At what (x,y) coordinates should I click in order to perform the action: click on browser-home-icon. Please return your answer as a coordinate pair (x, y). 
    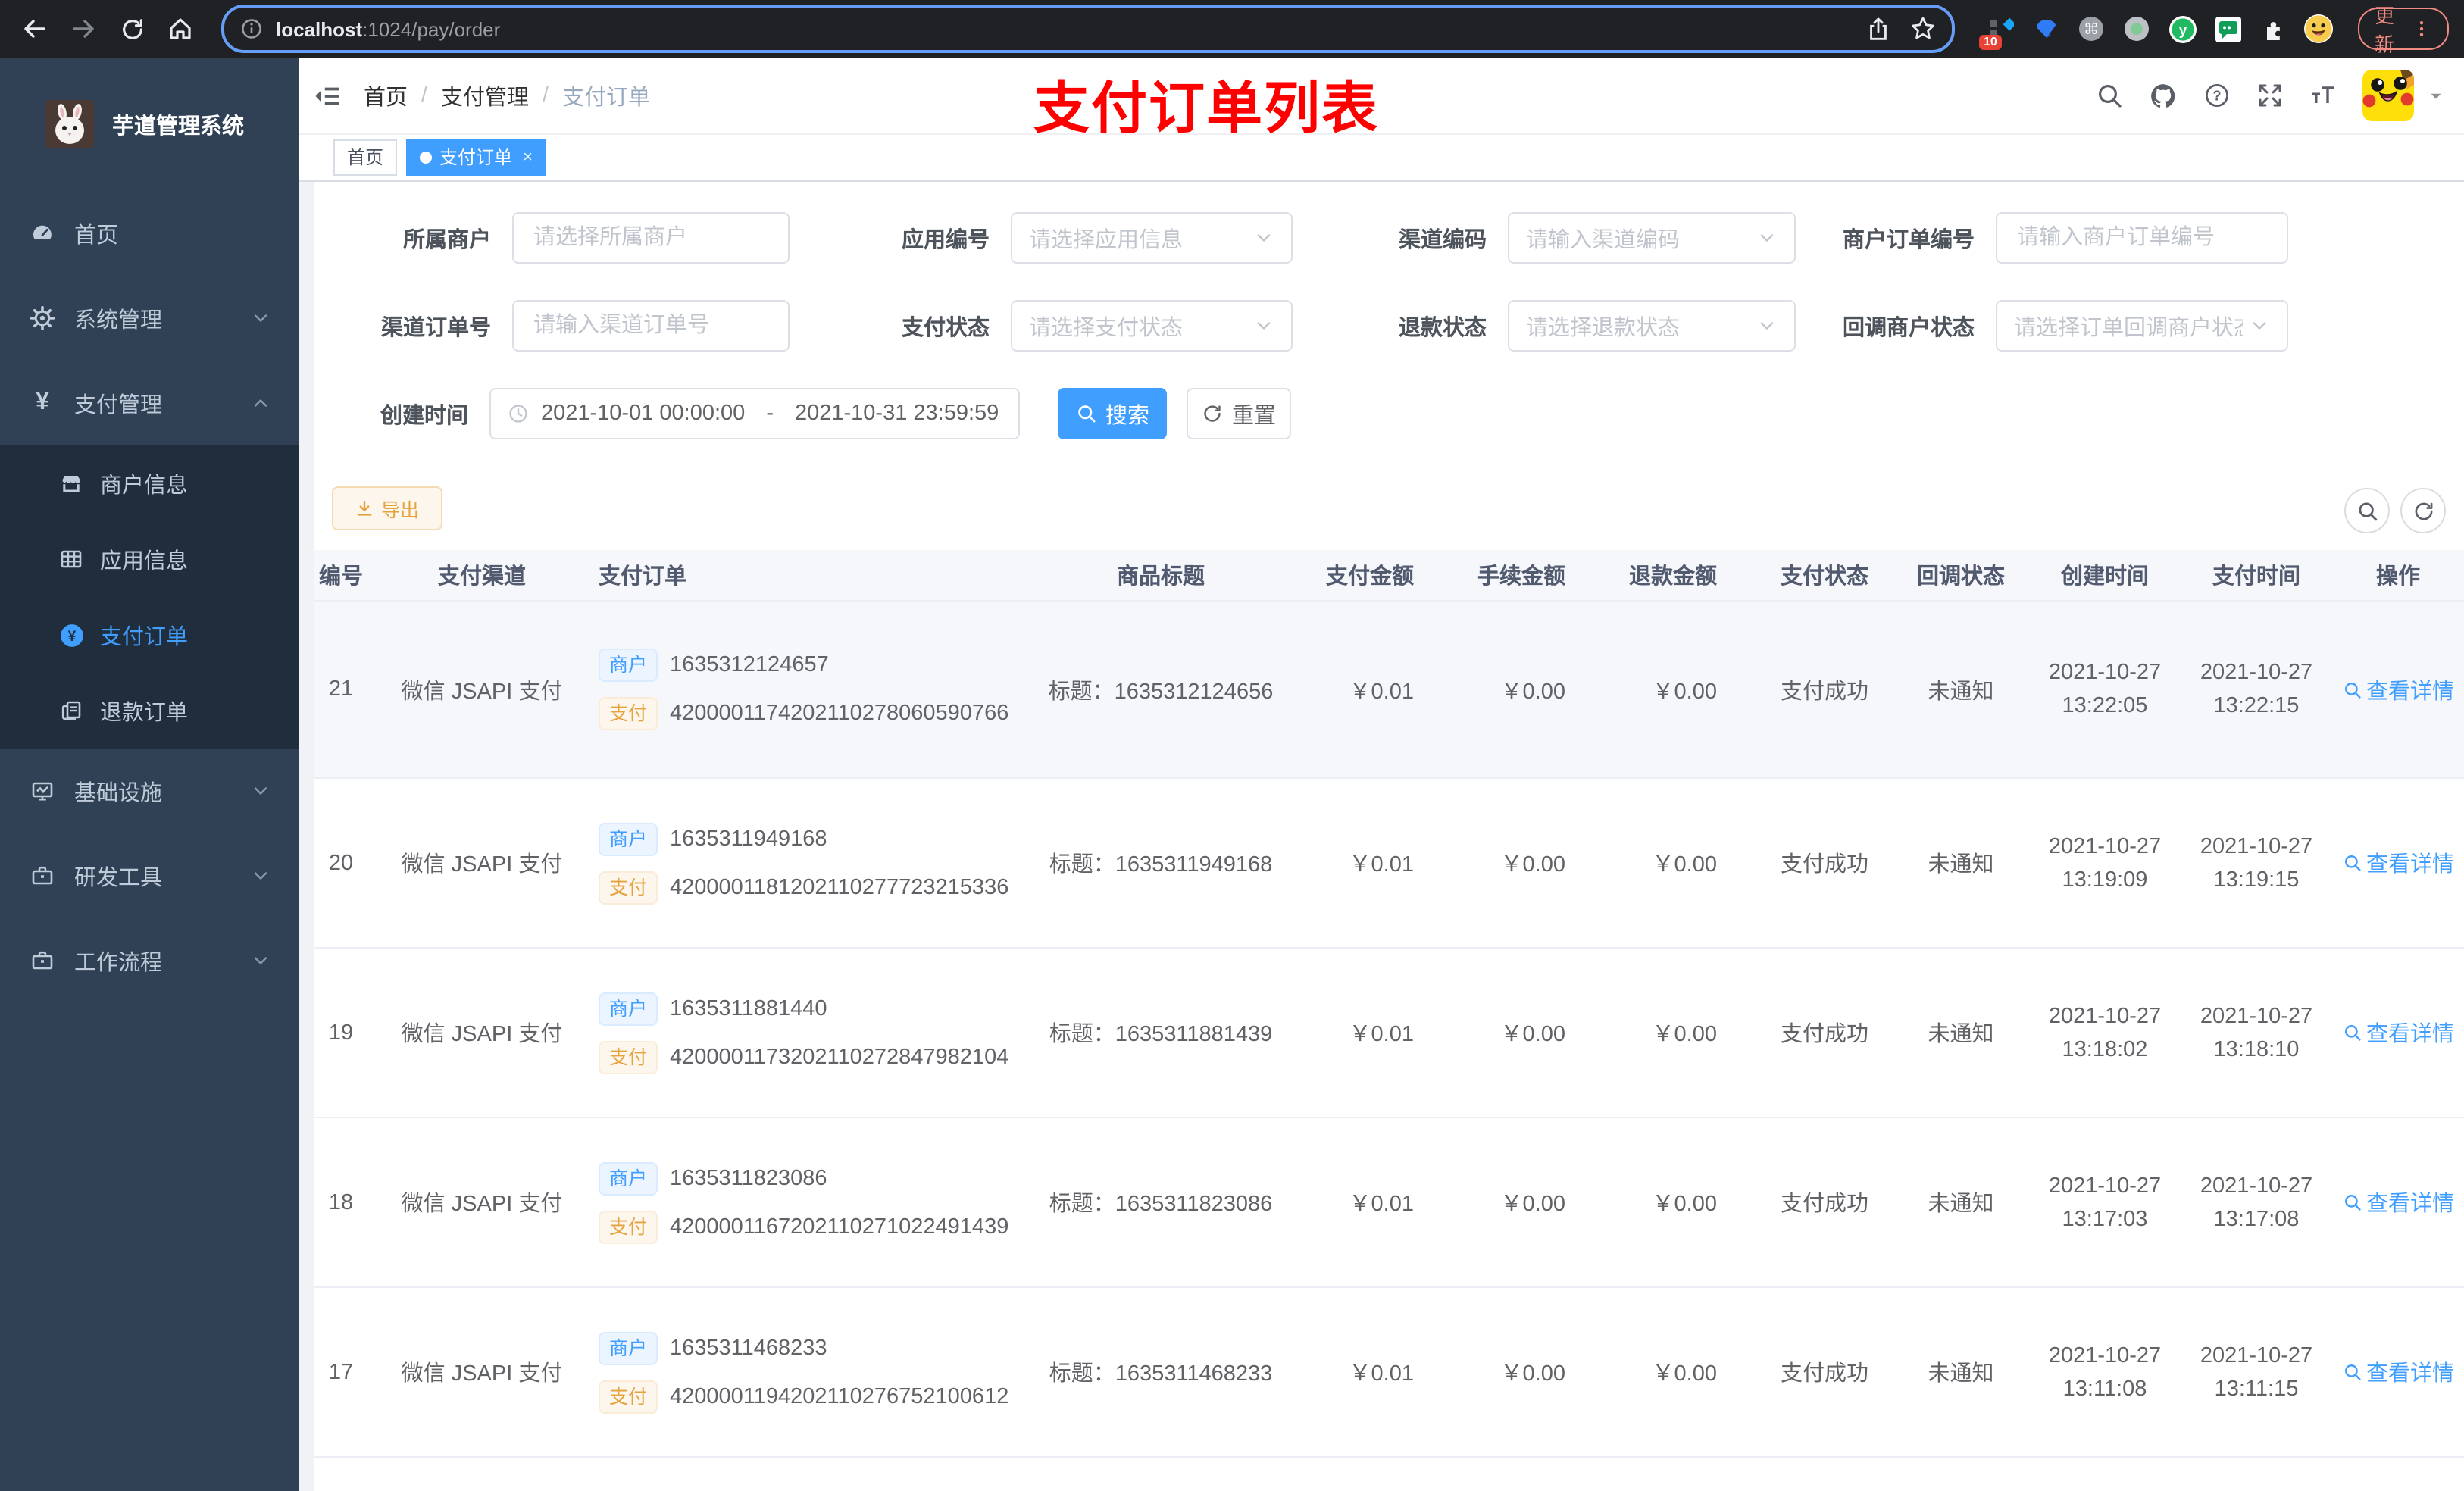
    Looking at the image, I should click on (180, 28).